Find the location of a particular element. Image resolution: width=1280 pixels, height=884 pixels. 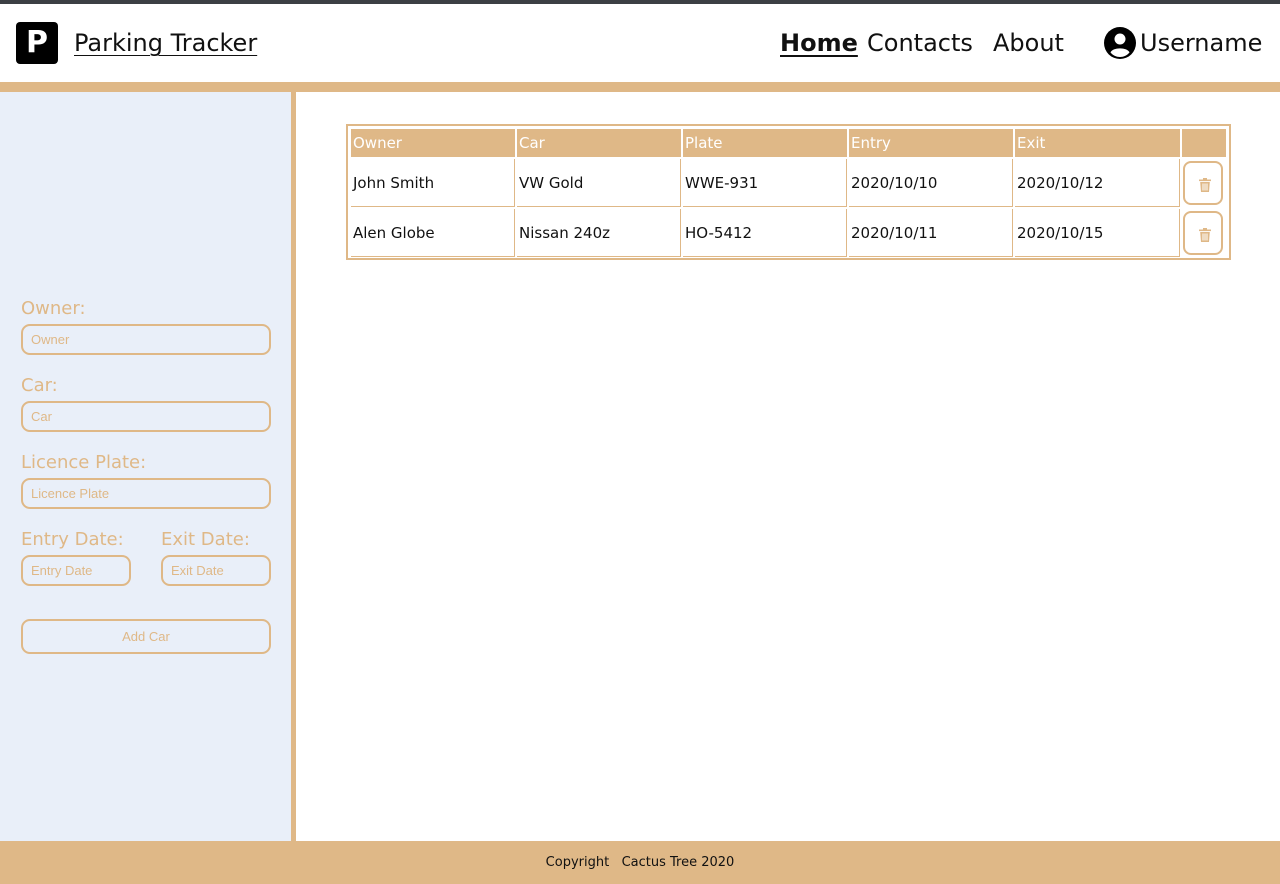

nav-about: About is located at coordinates (1028, 43).